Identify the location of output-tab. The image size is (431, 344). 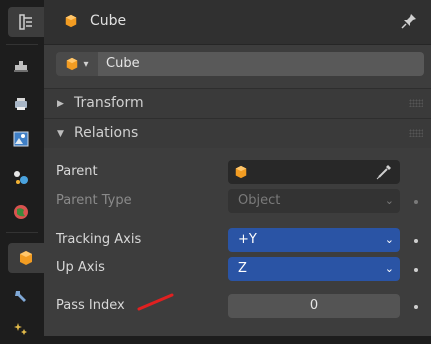
(21, 104).